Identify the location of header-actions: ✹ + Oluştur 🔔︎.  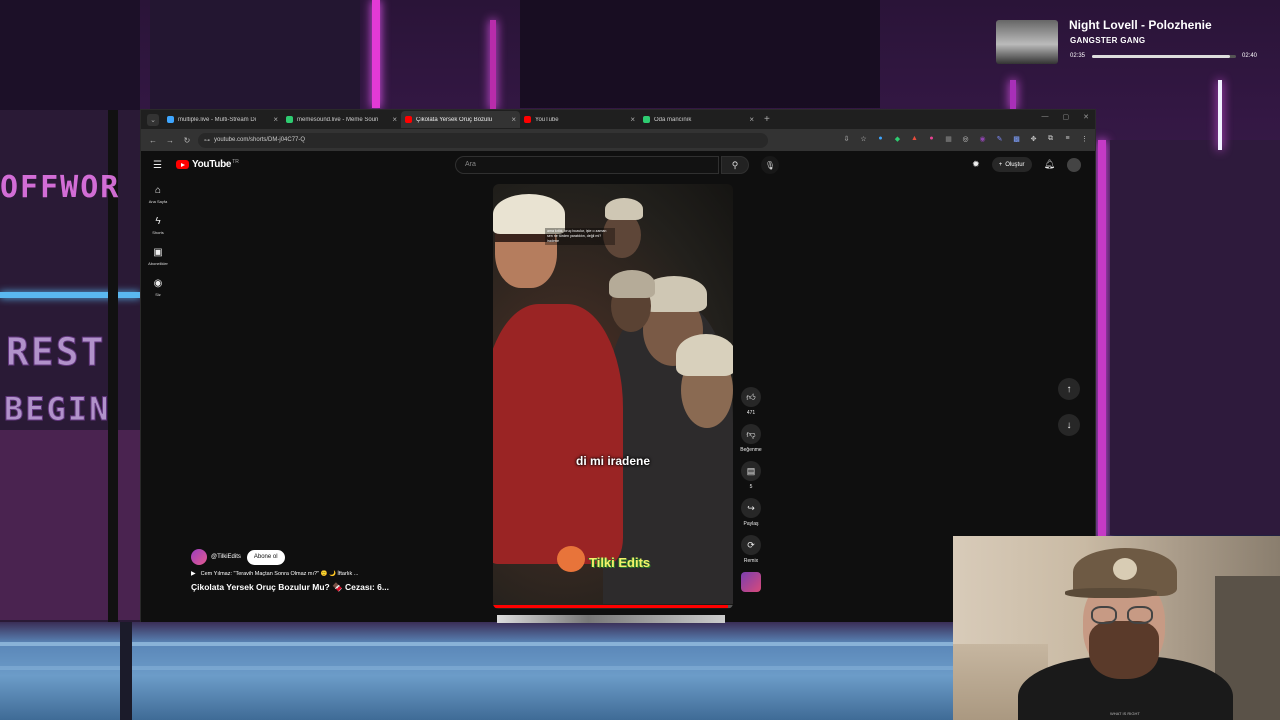
(1026, 164).